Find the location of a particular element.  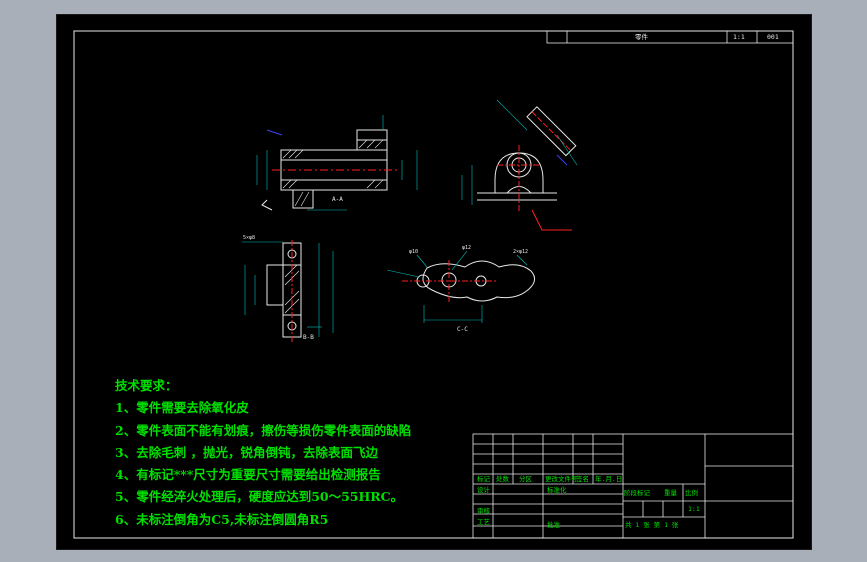

plate-view is located at coordinates (460, 286).